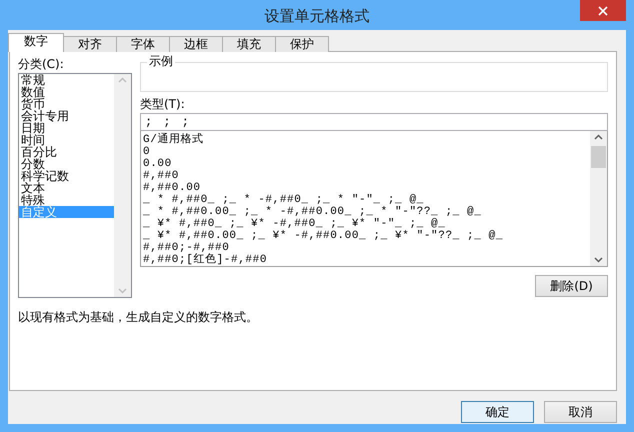  I want to click on format-item: _ * #,##0.00_ ;_ * -#,##0.00_ ;_ * "-"??_ ;_ @_, so click(365, 212).